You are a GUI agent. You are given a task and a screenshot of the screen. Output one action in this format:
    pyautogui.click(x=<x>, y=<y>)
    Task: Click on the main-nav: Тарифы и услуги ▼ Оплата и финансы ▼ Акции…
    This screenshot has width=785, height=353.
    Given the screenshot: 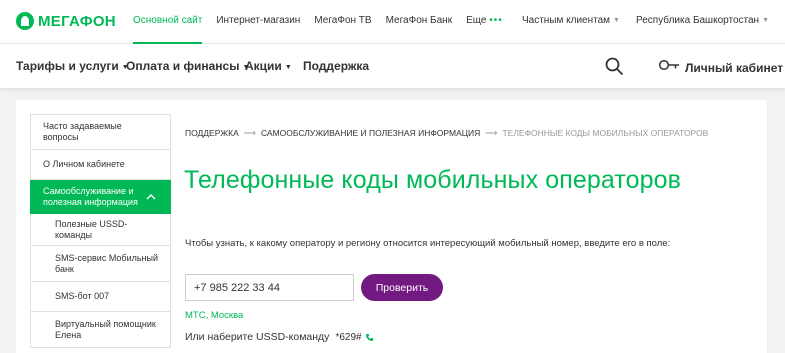 What is the action you would take?
    pyautogui.click(x=392, y=66)
    